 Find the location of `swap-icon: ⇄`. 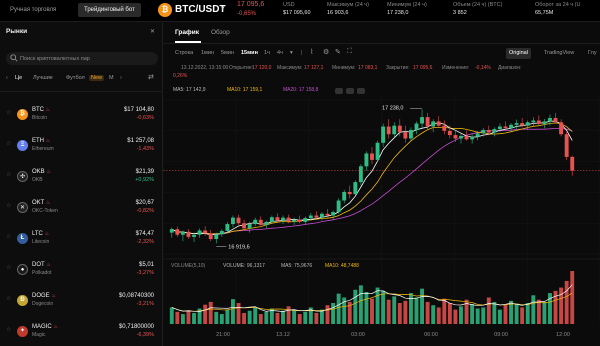

swap-icon: ⇄ is located at coordinates (151, 77).